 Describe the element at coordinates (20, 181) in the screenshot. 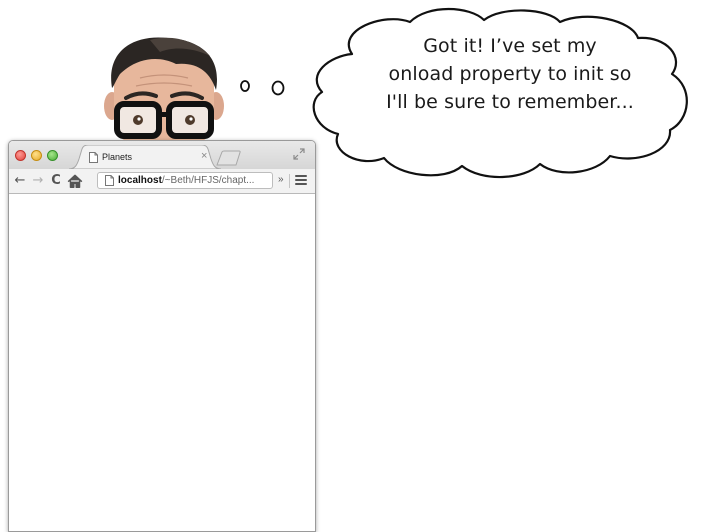

I see `back-arrow-icon: ←` at that location.